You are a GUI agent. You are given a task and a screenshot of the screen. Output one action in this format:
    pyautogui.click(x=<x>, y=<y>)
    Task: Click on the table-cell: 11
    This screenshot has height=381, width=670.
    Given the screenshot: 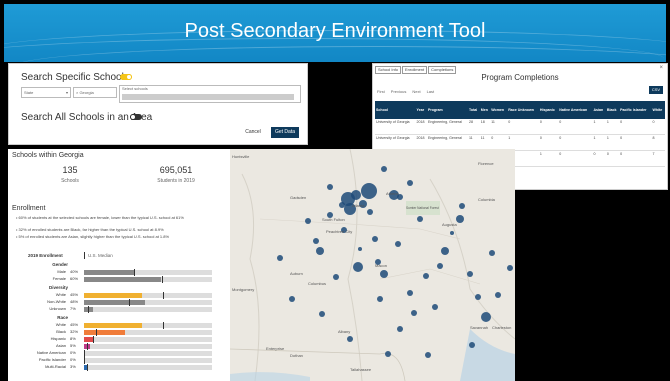 What is the action you would take?
    pyautogui.click(x=499, y=127)
    